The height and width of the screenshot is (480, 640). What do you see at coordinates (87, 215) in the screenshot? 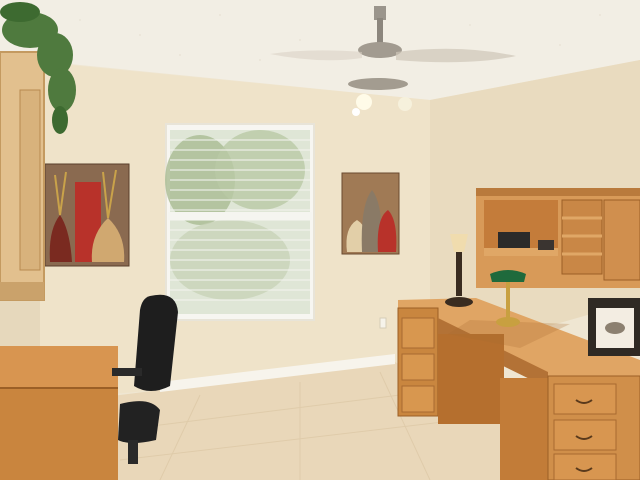
I see `painting-vases-left` at bounding box center [87, 215].